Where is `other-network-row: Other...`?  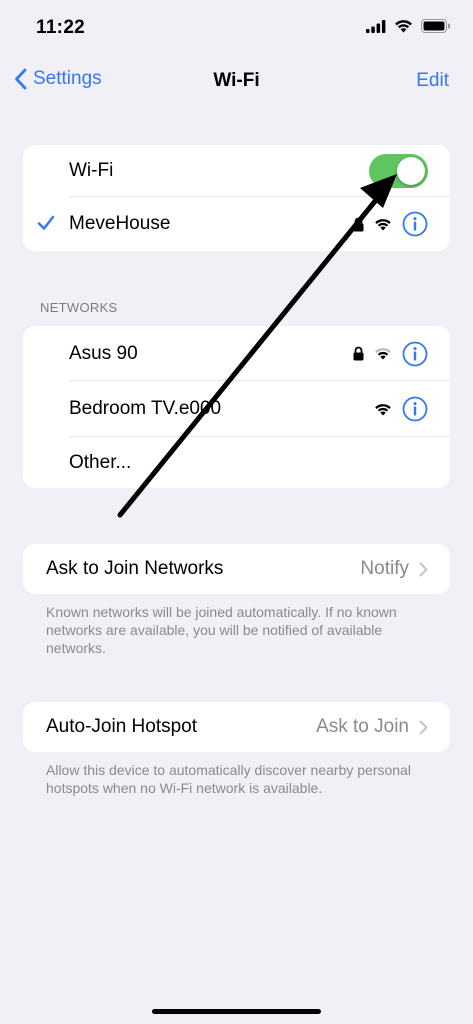
other-network-row: Other... is located at coordinates (236, 462).